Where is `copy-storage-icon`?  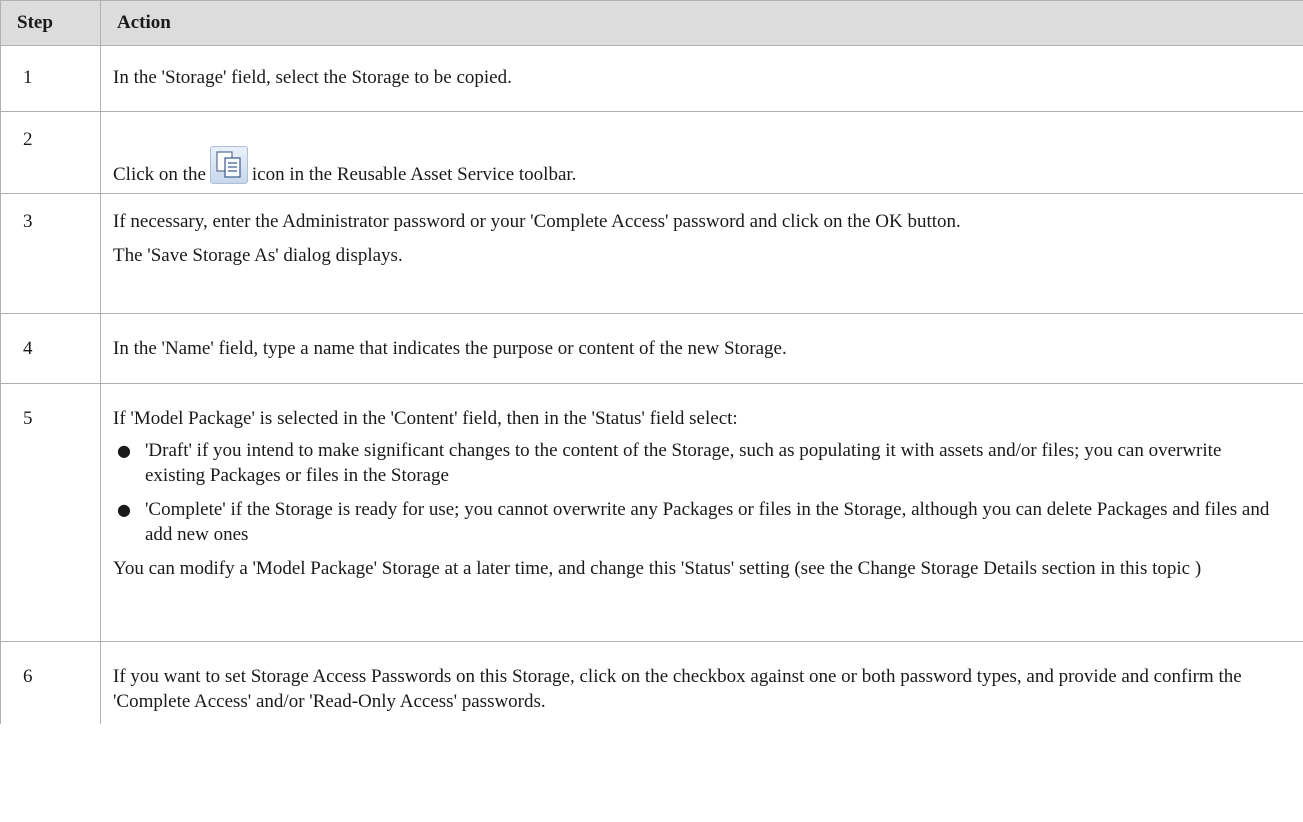 copy-storage-icon is located at coordinates (228, 165).